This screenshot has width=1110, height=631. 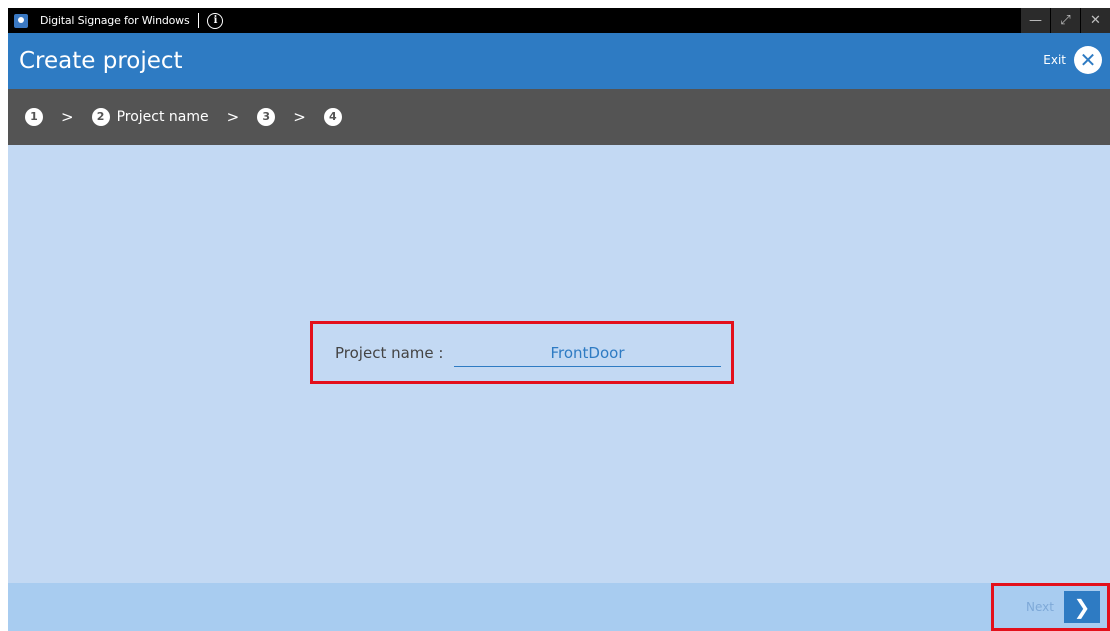 I want to click on window-controls: — ⤢ ✕, so click(x=1065, y=20).